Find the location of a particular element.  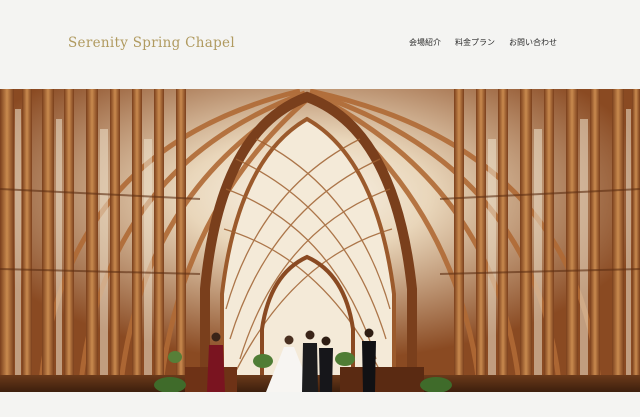

nav-item-venue: 会場紹介 is located at coordinates (425, 42).